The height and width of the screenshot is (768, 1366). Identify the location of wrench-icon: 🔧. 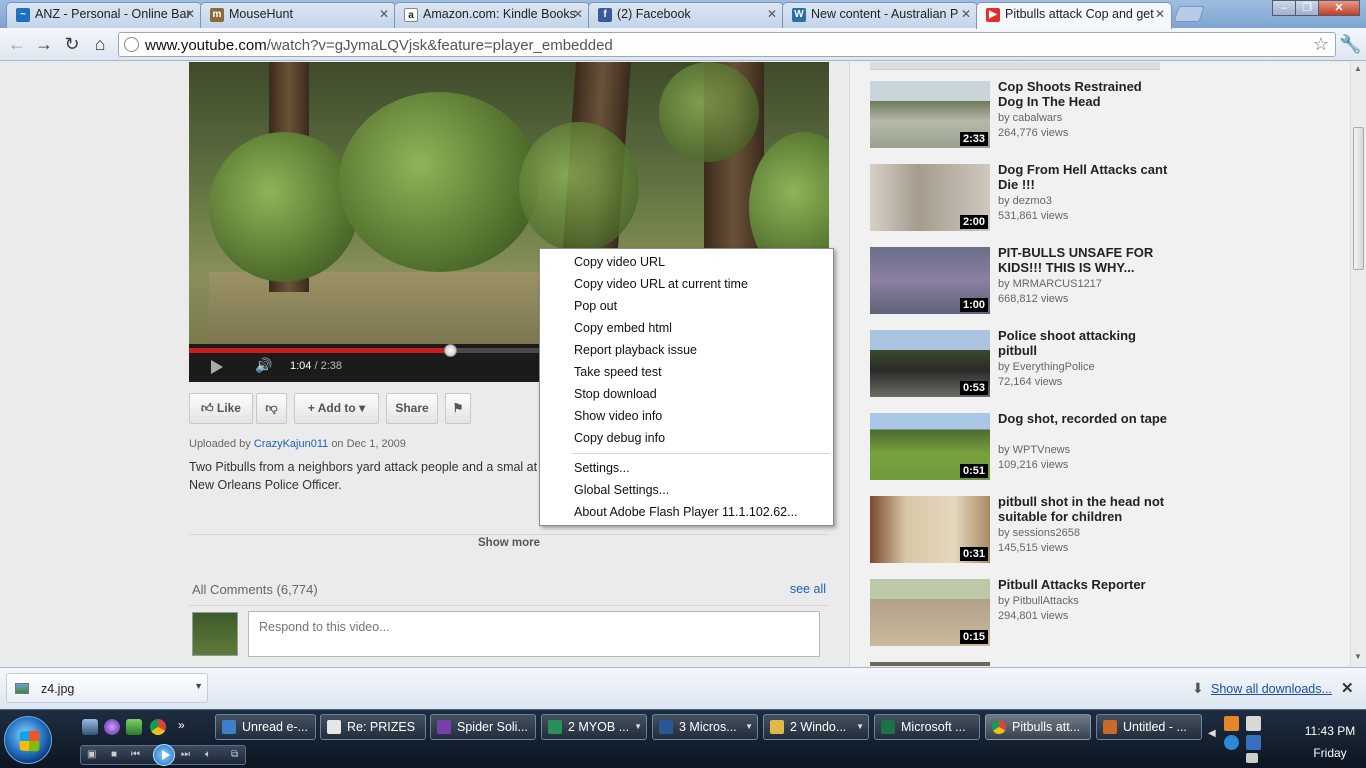
(1350, 44).